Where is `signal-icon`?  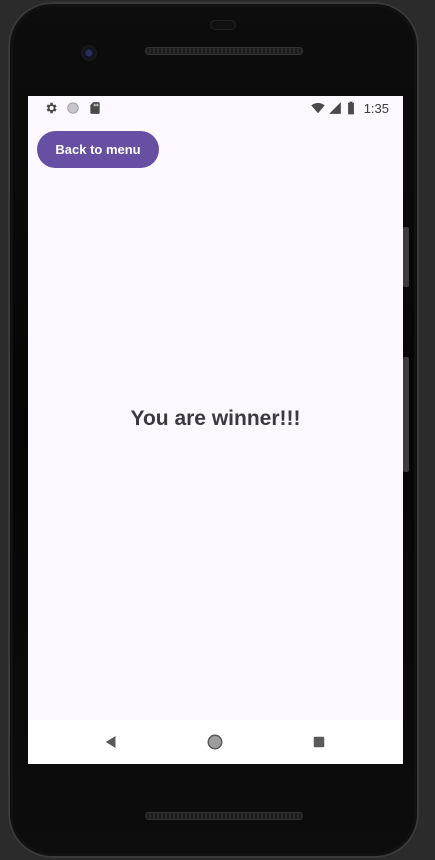
signal-icon is located at coordinates (335, 108).